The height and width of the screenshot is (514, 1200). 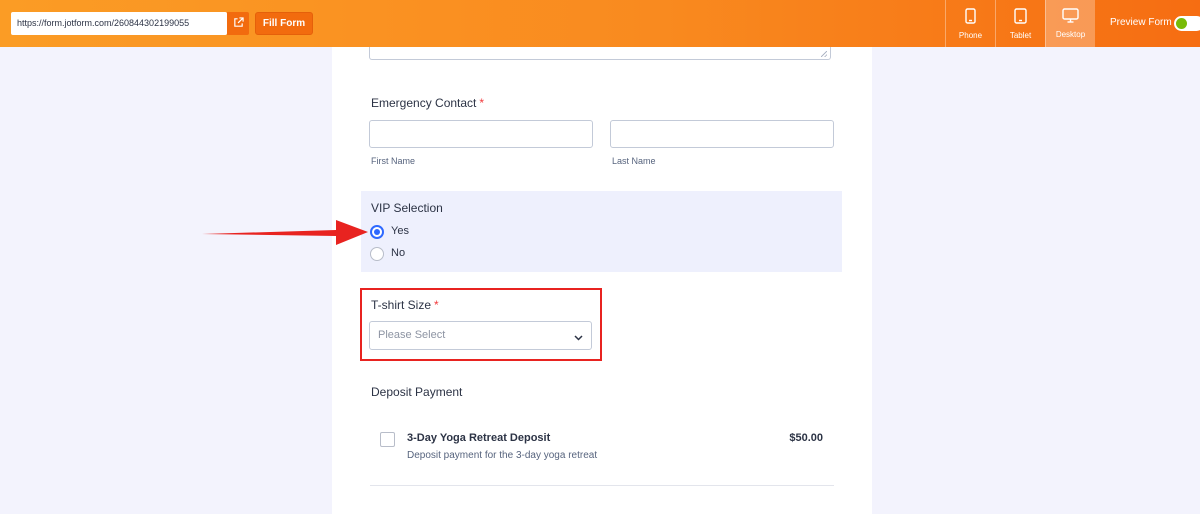 I want to click on product-name: 3-Day Yoga Retreat Deposit, so click(x=479, y=438).